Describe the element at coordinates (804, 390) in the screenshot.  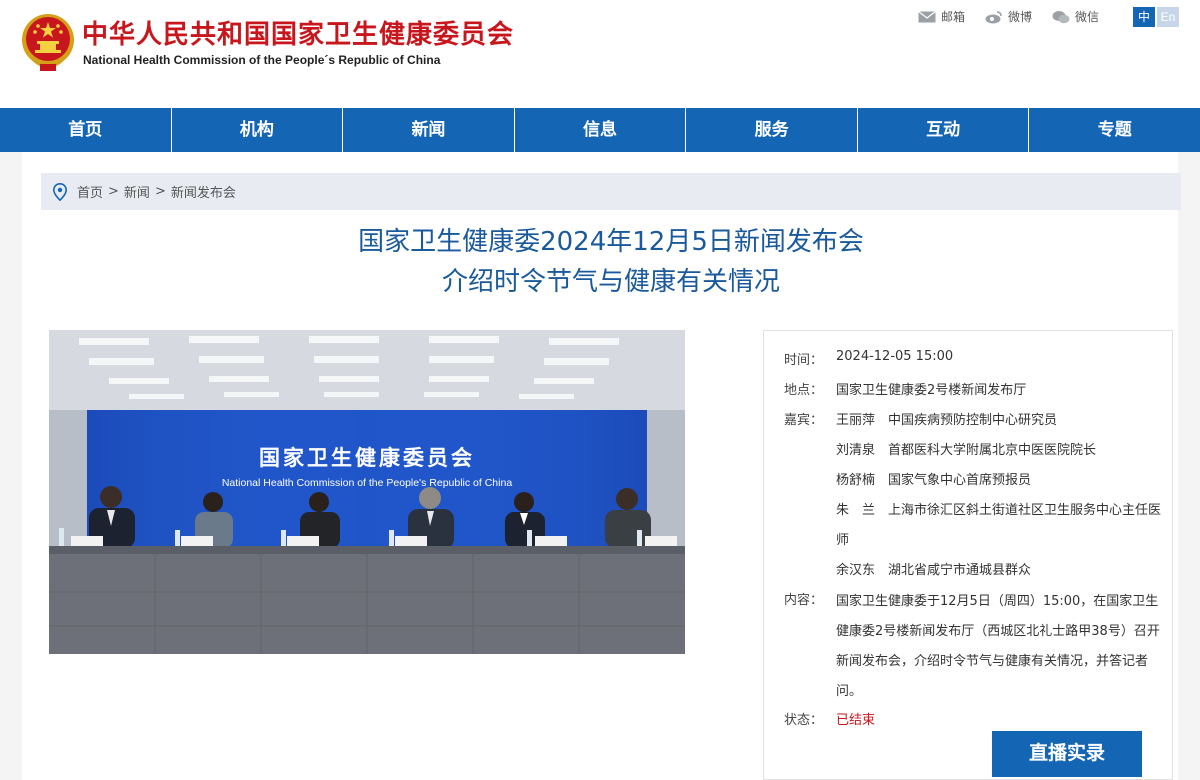
I see `place-label: 地点：` at that location.